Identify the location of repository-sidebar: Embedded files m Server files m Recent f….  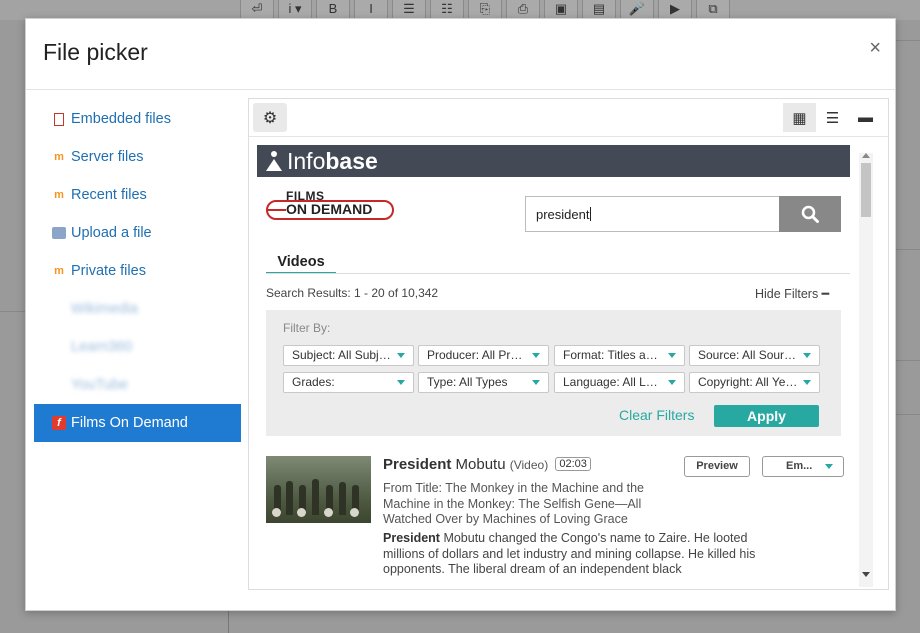
(137, 271).